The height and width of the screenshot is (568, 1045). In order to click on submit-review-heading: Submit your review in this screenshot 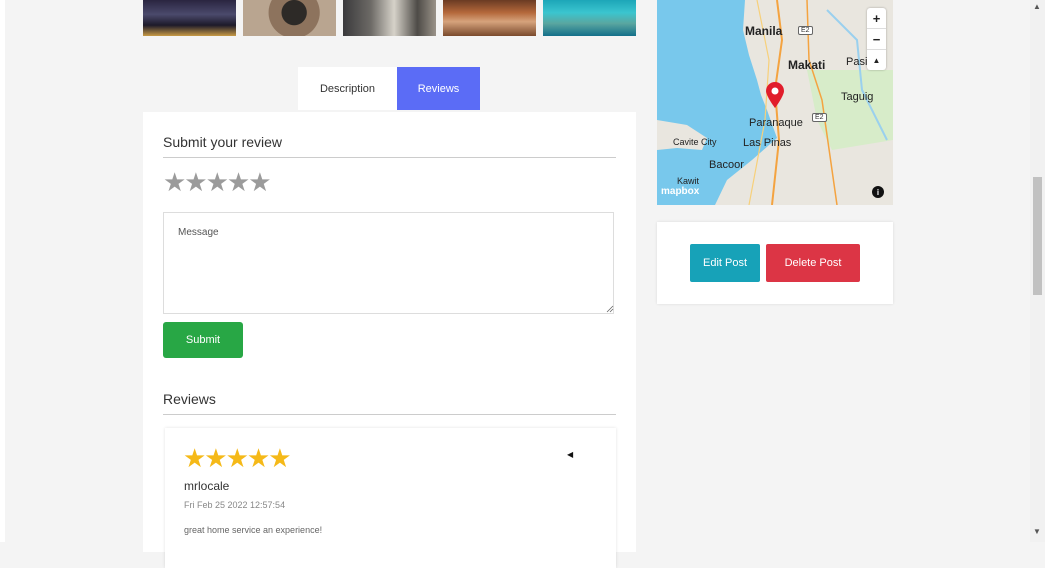, I will do `click(223, 142)`.